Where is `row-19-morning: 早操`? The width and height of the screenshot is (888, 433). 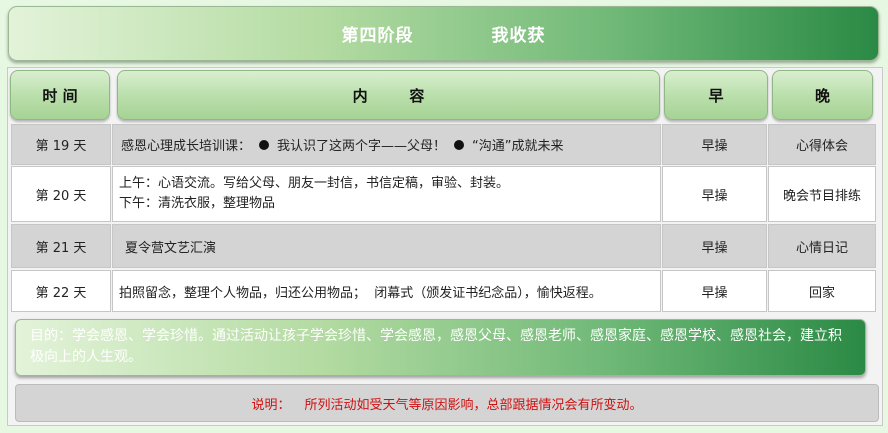 row-19-morning: 早操 is located at coordinates (714, 144).